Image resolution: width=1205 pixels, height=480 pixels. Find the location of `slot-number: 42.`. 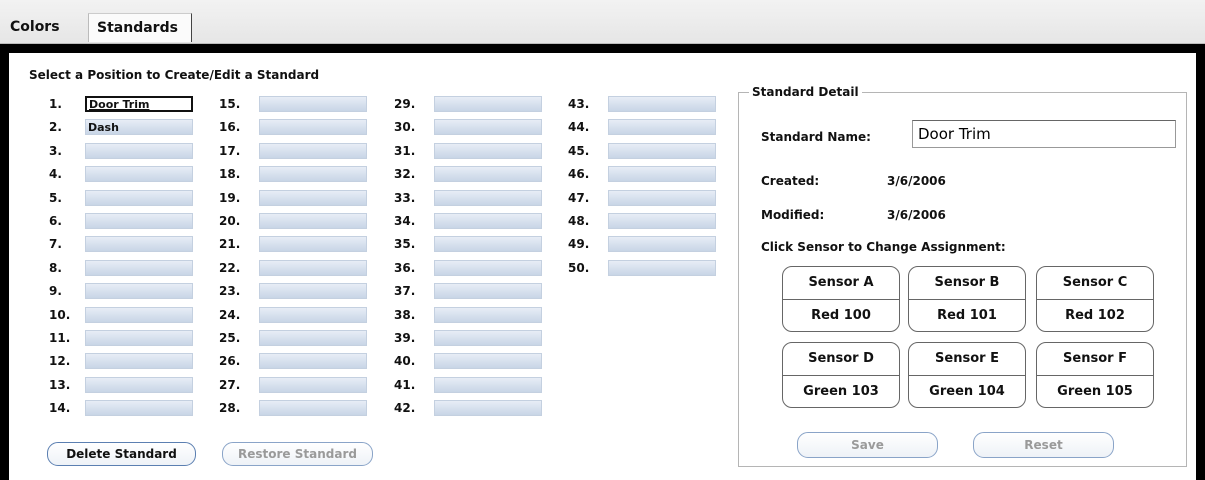

slot-number: 42. is located at coordinates (405, 408).